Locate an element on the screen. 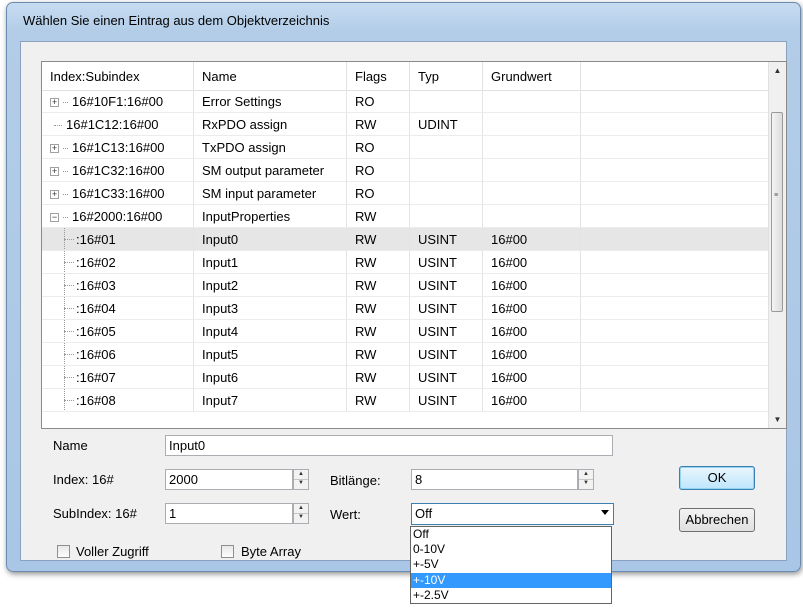 The image size is (803, 608). cell-name-text: InputProperties is located at coordinates (246, 216).